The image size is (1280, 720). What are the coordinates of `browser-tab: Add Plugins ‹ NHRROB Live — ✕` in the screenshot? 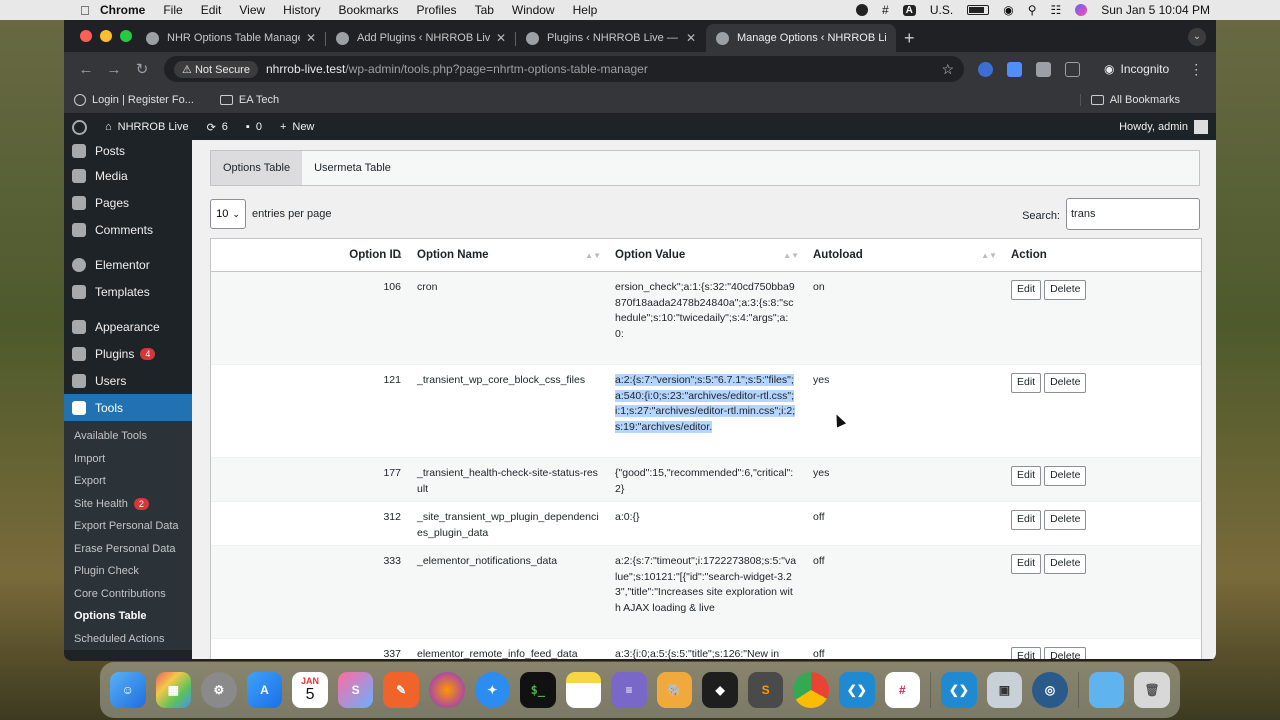 It's located at (421, 38).